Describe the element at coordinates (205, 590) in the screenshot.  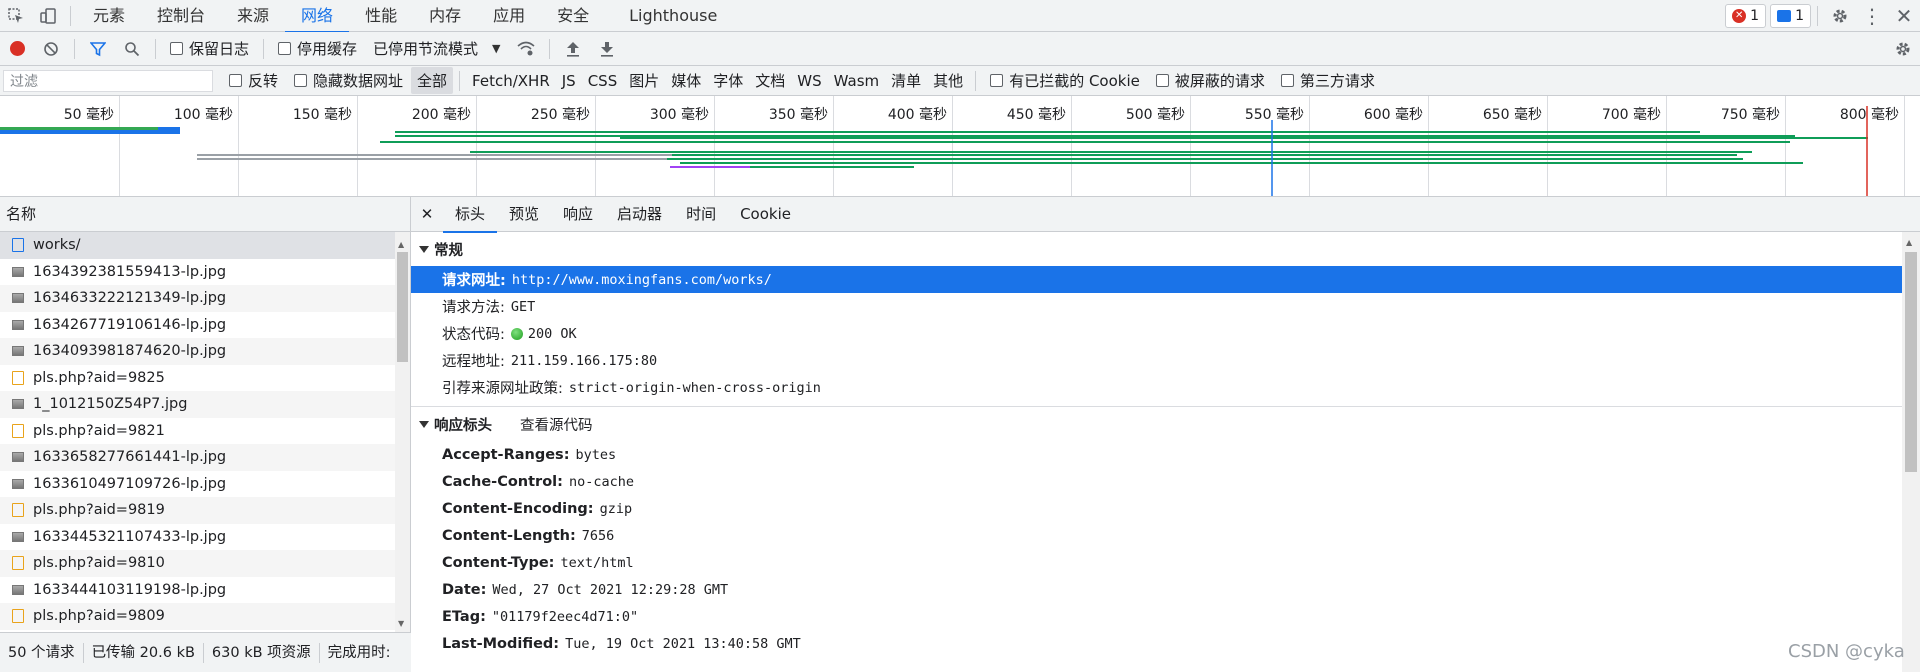
I see `request-row: 1633444103119198-lp.jpg` at that location.